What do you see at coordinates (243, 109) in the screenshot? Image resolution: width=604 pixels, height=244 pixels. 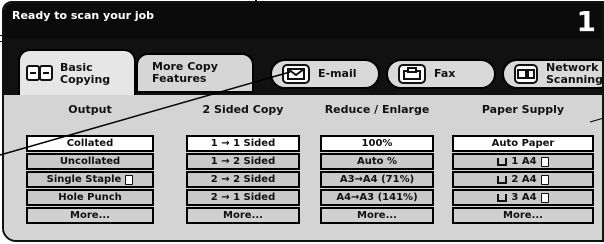 I see `two-sided-title: 2 Sided Copy` at bounding box center [243, 109].